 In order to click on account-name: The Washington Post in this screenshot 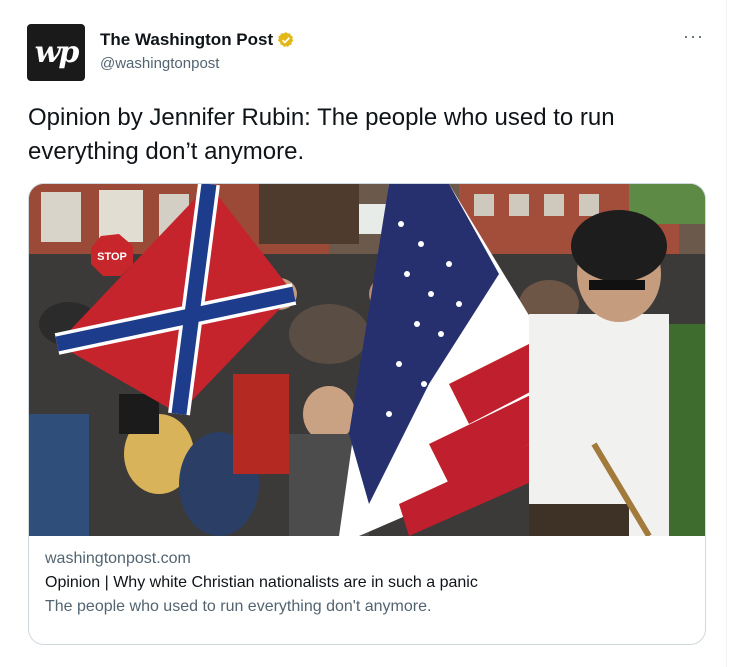, I will do `click(186, 40)`.